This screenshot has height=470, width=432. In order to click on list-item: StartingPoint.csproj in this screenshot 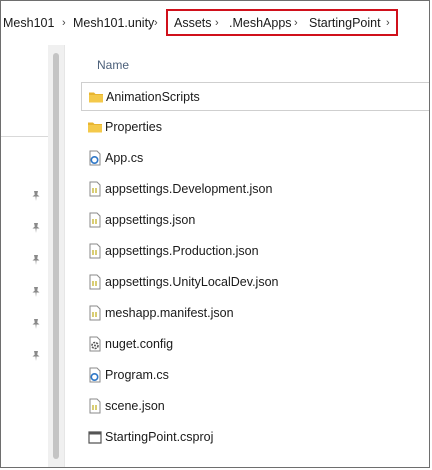, I will do `click(255, 437)`.